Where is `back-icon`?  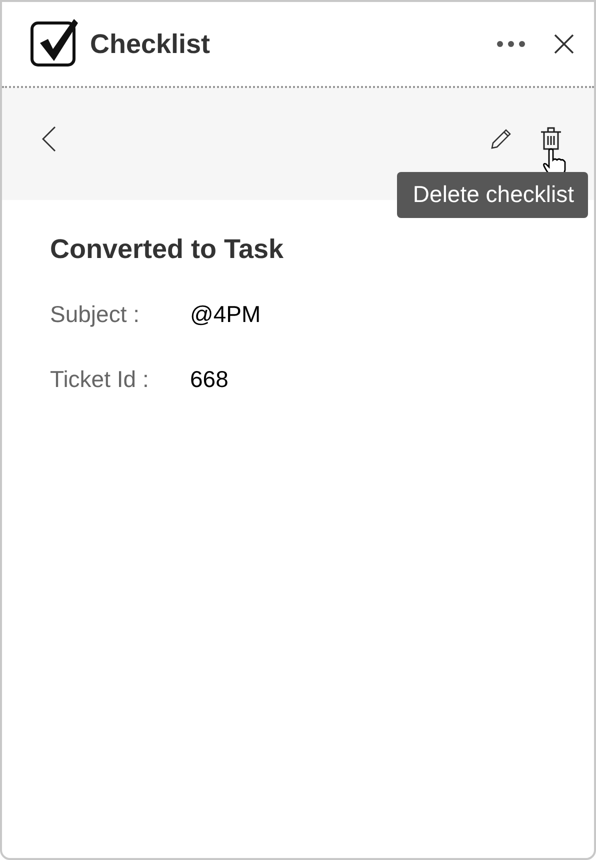 back-icon is located at coordinates (49, 139).